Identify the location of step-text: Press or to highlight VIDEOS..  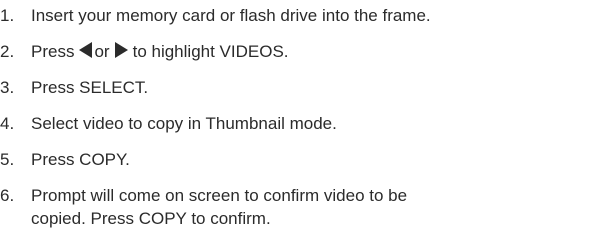
(303, 51).